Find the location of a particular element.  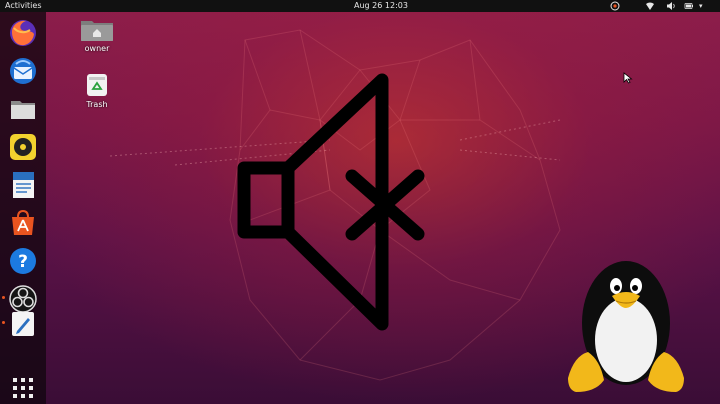

desktop-icon-label: Trash is located at coordinates (97, 104).